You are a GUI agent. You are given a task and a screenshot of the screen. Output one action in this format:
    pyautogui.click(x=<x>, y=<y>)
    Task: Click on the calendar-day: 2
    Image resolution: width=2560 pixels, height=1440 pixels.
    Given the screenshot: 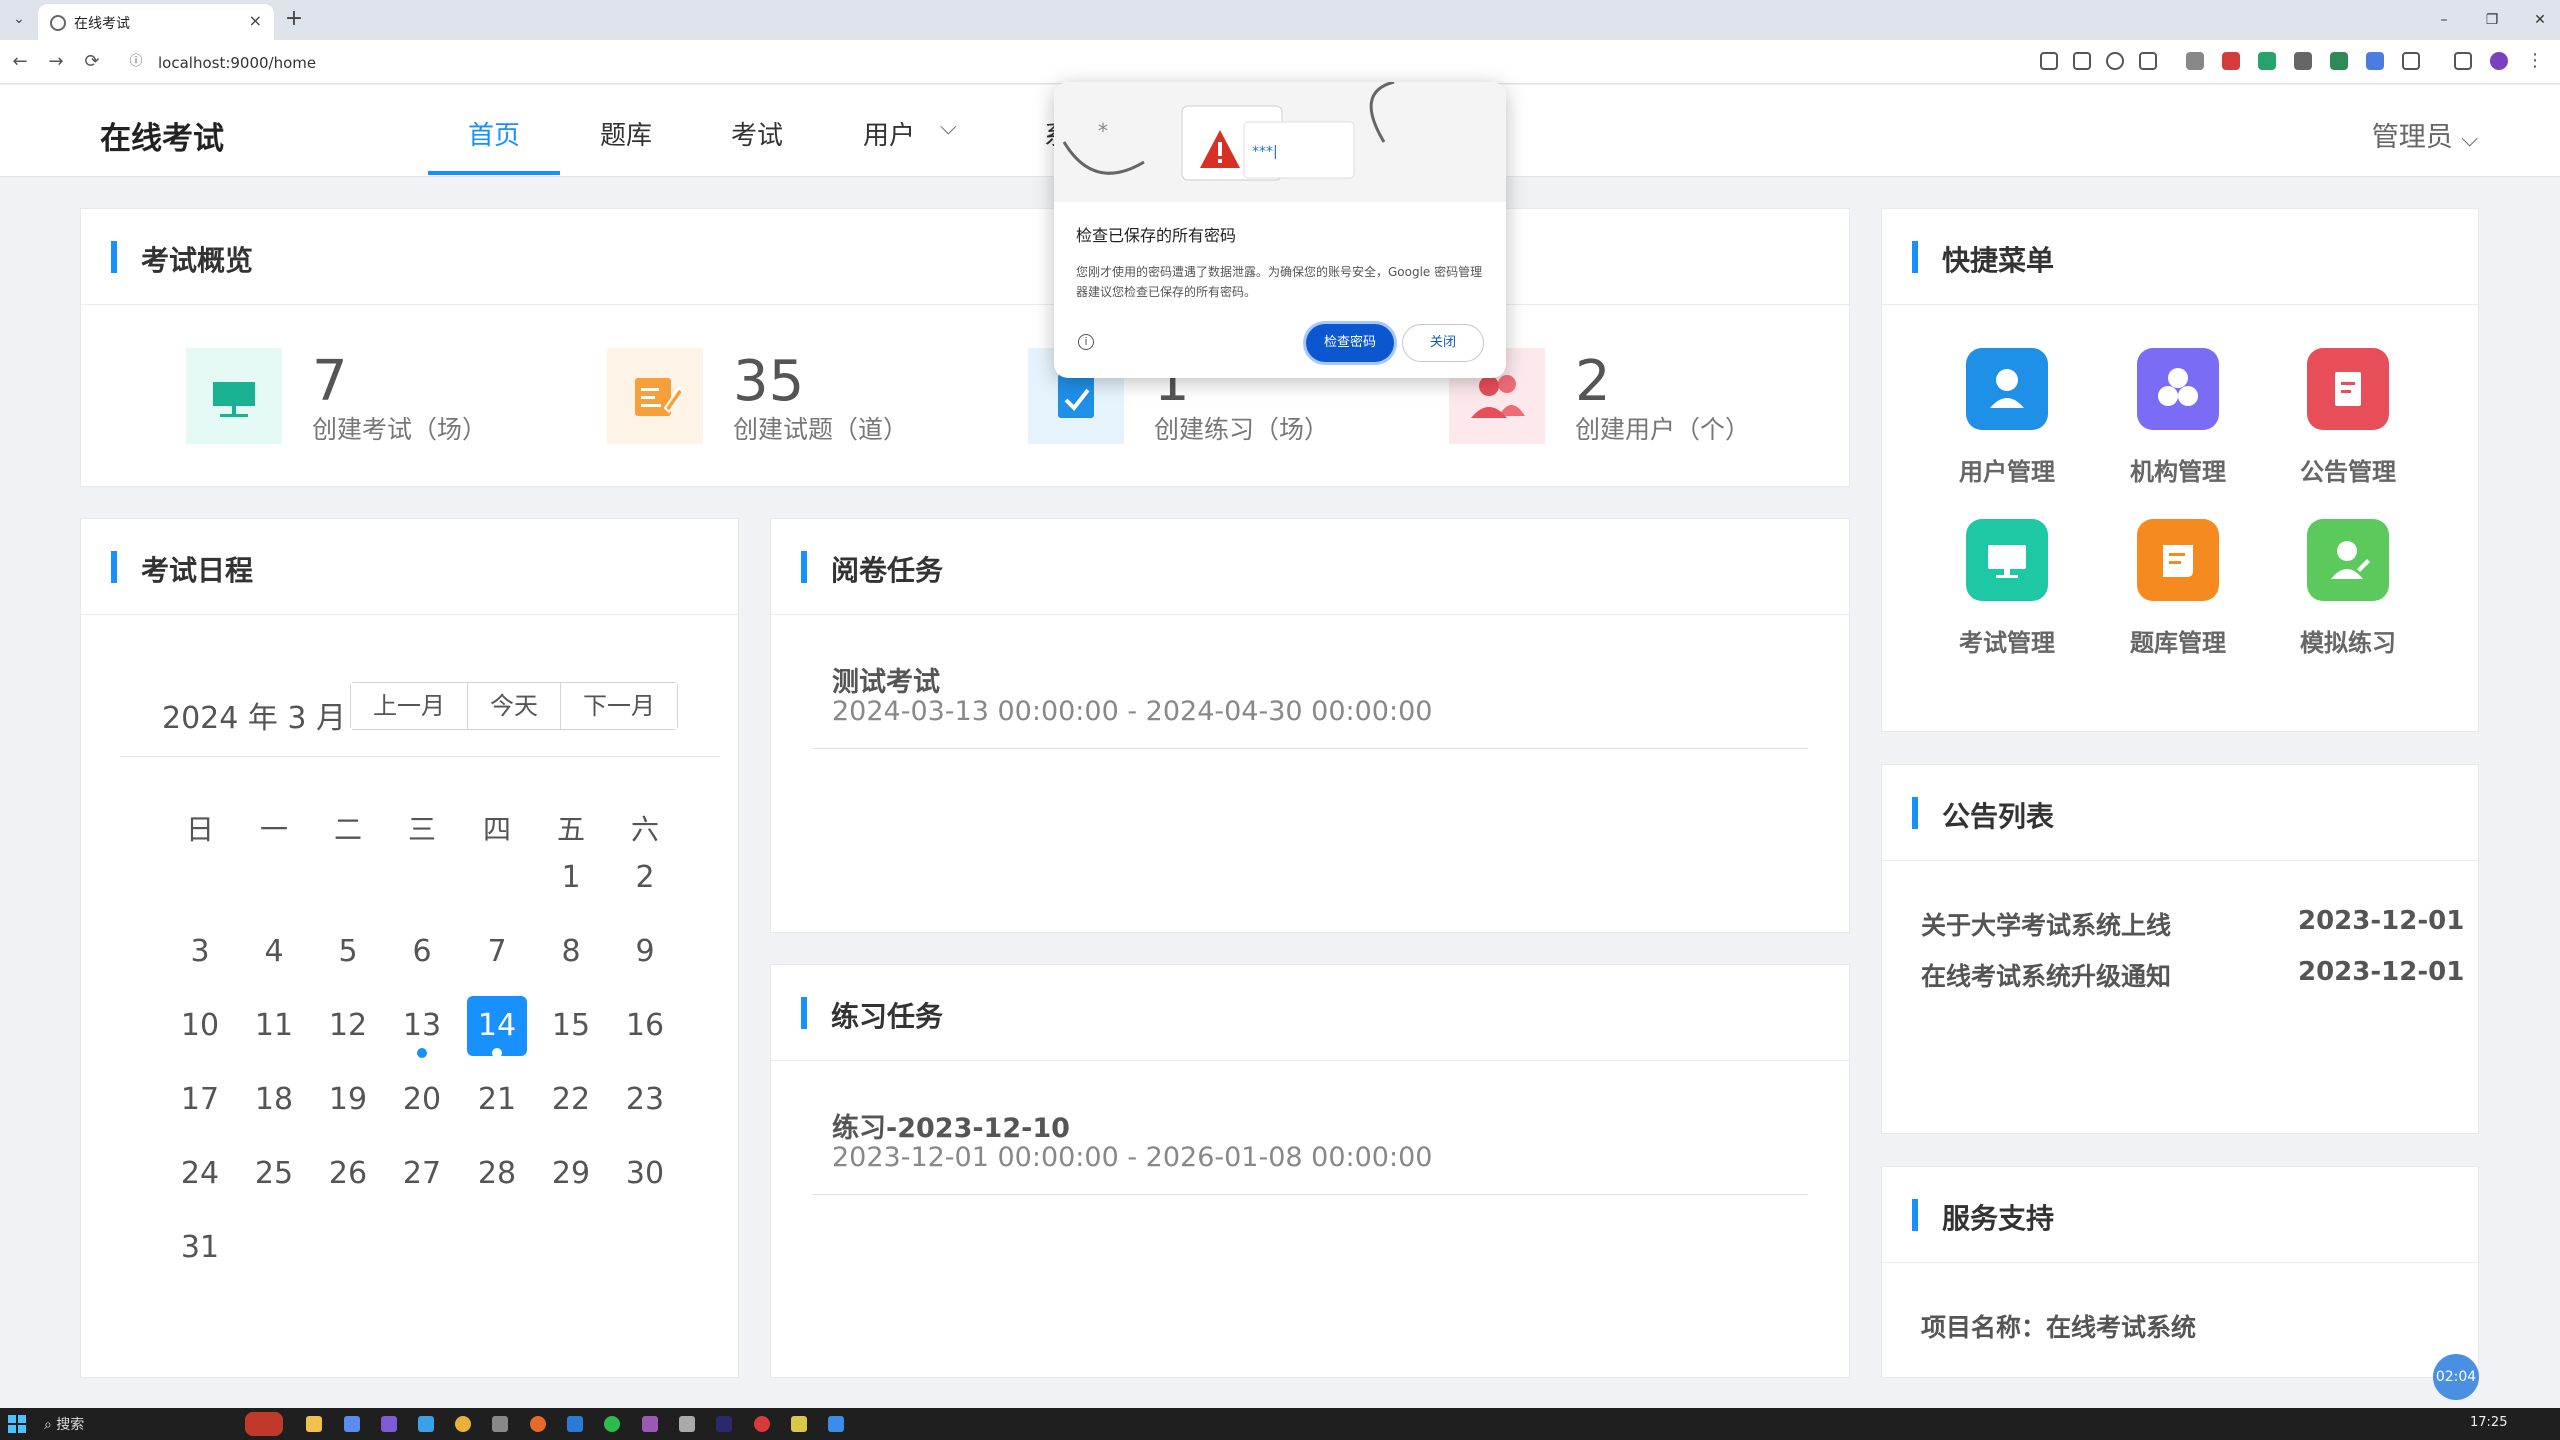 What is the action you would take?
    pyautogui.click(x=645, y=878)
    